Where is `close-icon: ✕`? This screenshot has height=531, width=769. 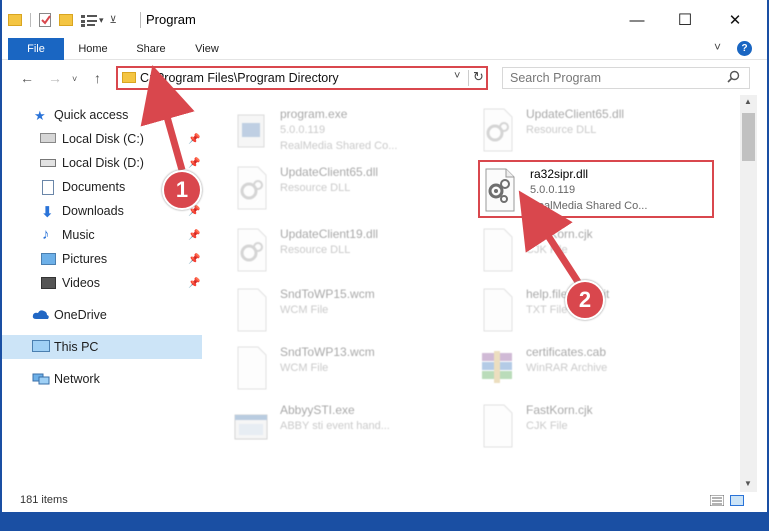
close-icon: ✕ is located at coordinates (735, 20).